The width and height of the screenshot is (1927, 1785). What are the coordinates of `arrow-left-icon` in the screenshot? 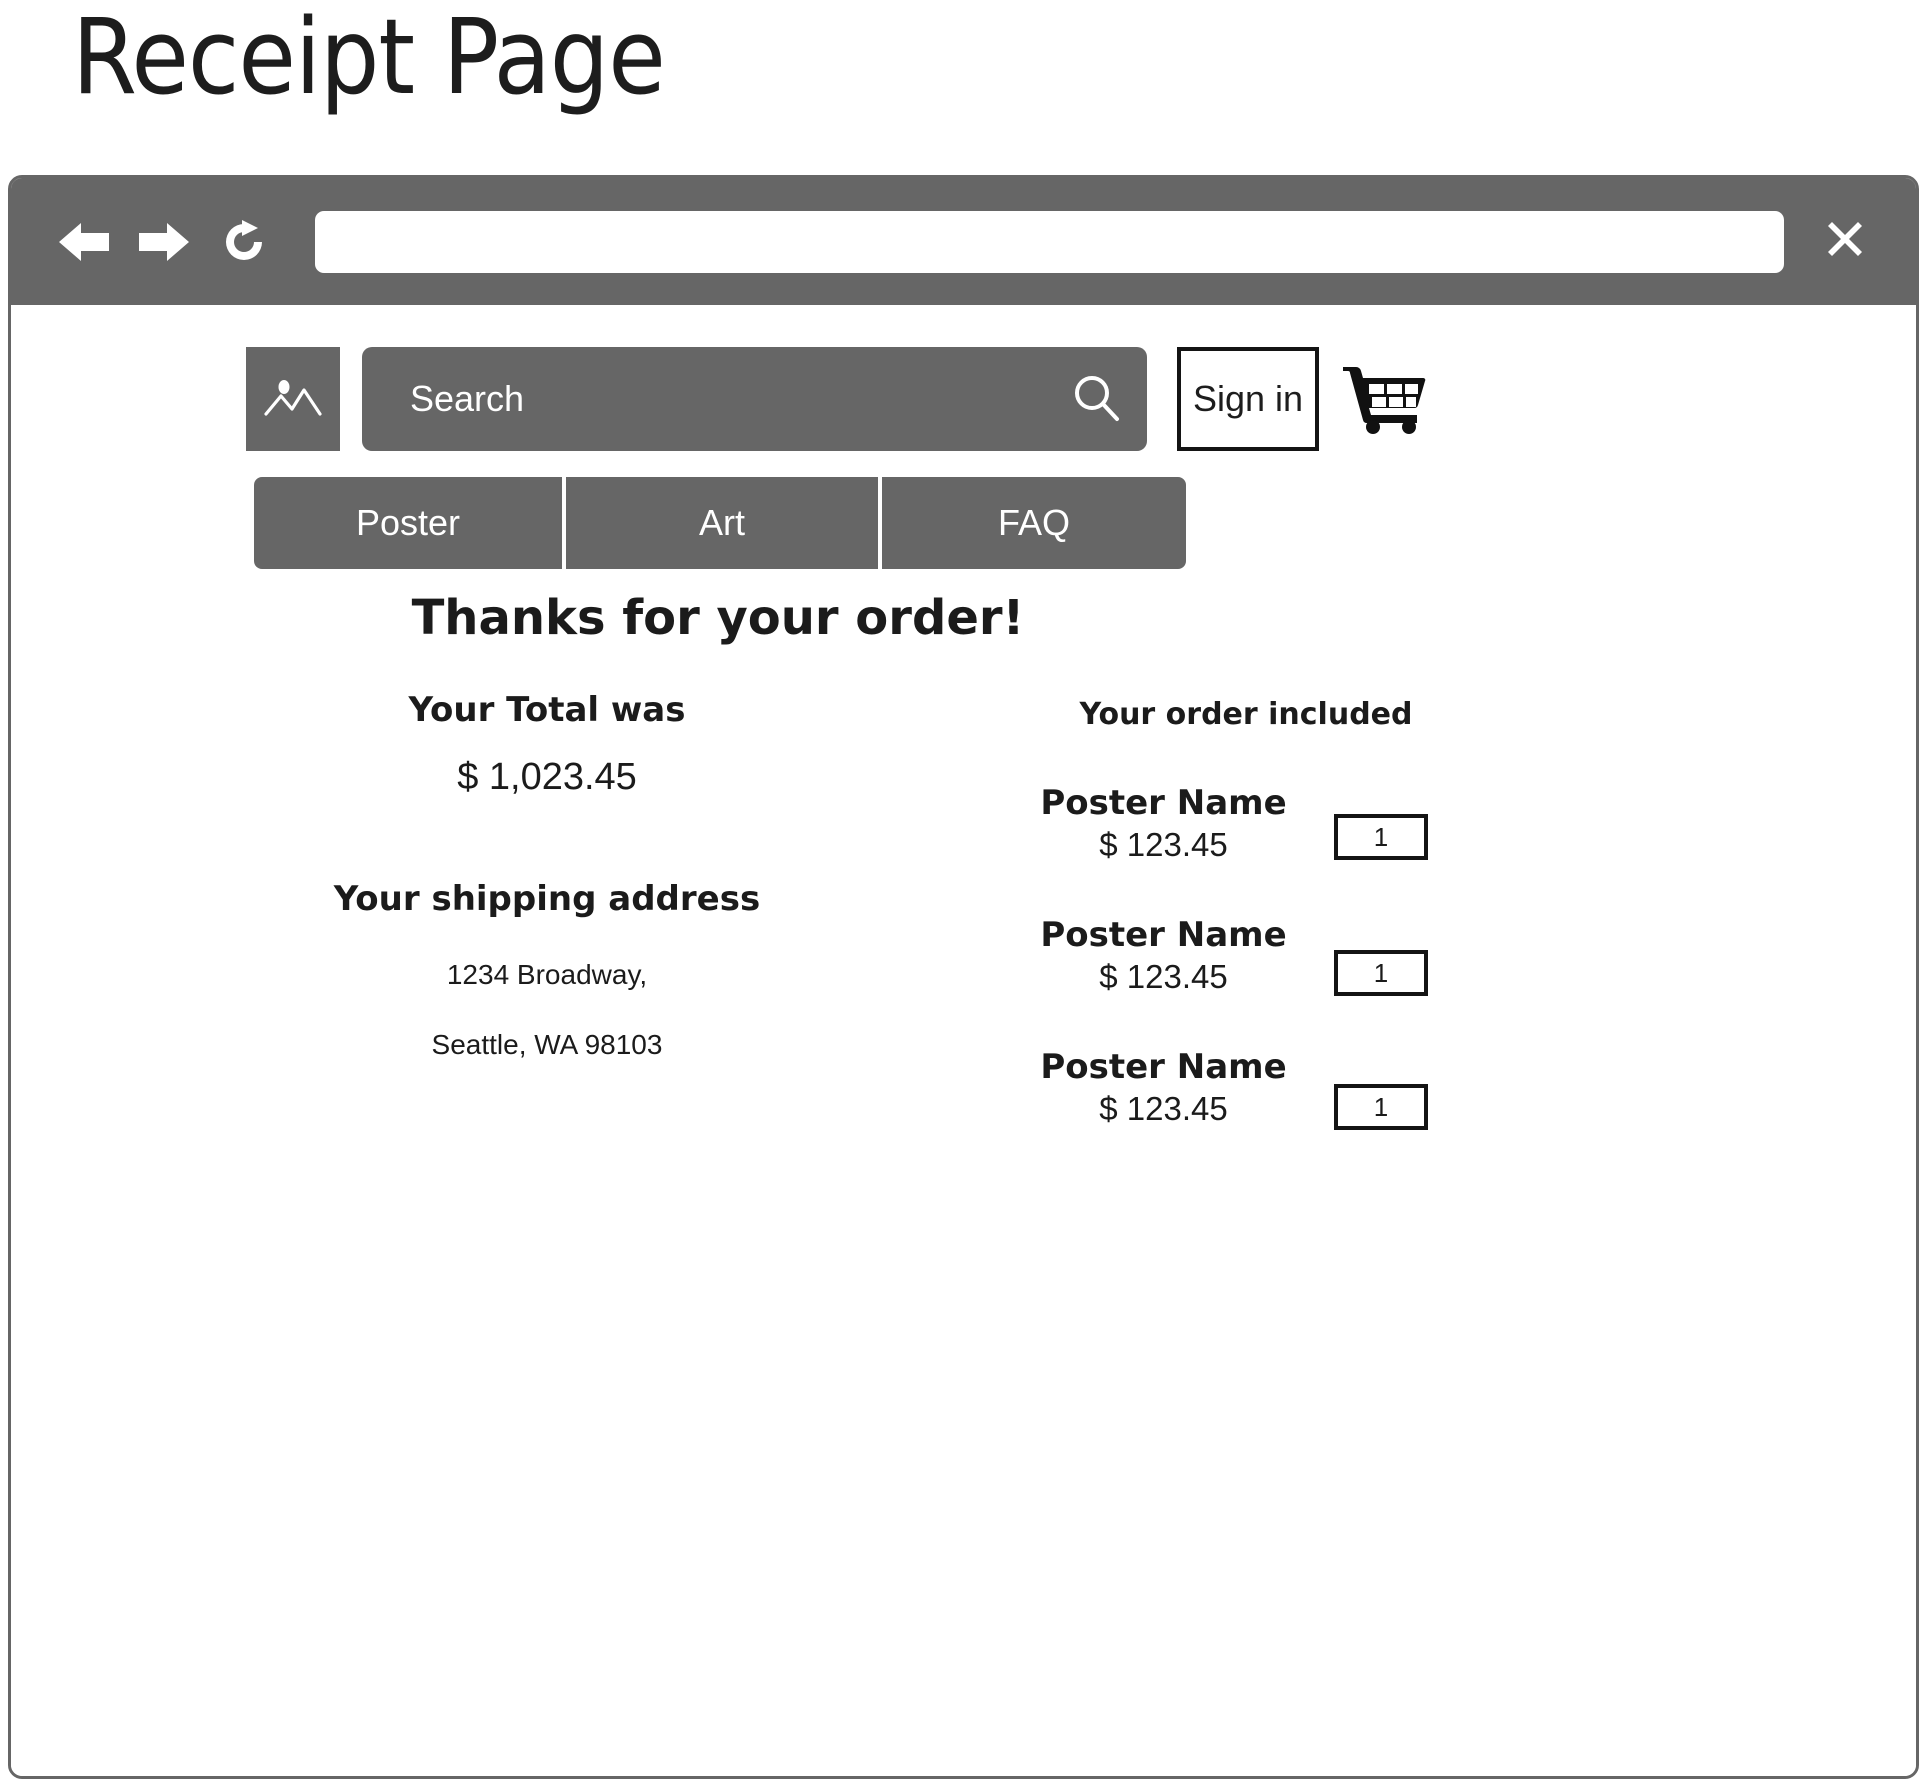 It's located at (84, 242).